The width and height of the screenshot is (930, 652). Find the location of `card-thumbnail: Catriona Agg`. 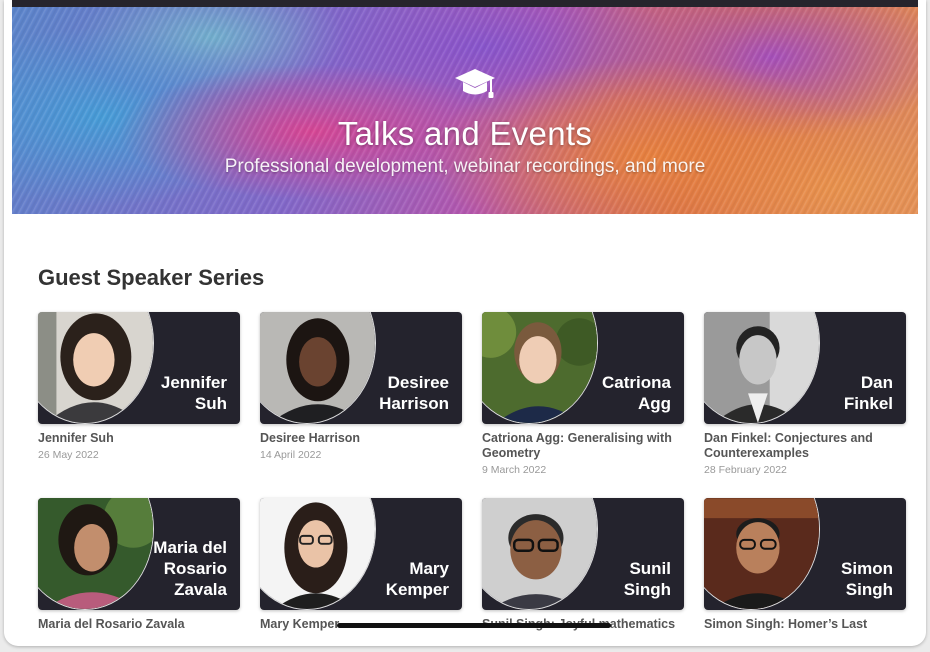

card-thumbnail: Catriona Agg is located at coordinates (583, 368).